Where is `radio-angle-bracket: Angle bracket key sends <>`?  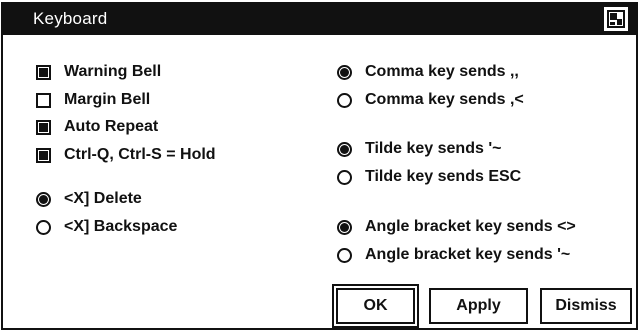
radio-angle-bracket: Angle bracket key sends <> is located at coordinates (456, 227).